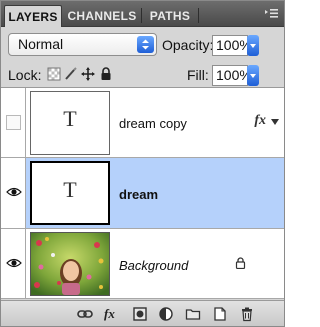 This screenshot has height=327, width=320. What do you see at coordinates (240, 263) in the screenshot?
I see `lock-icon` at bounding box center [240, 263].